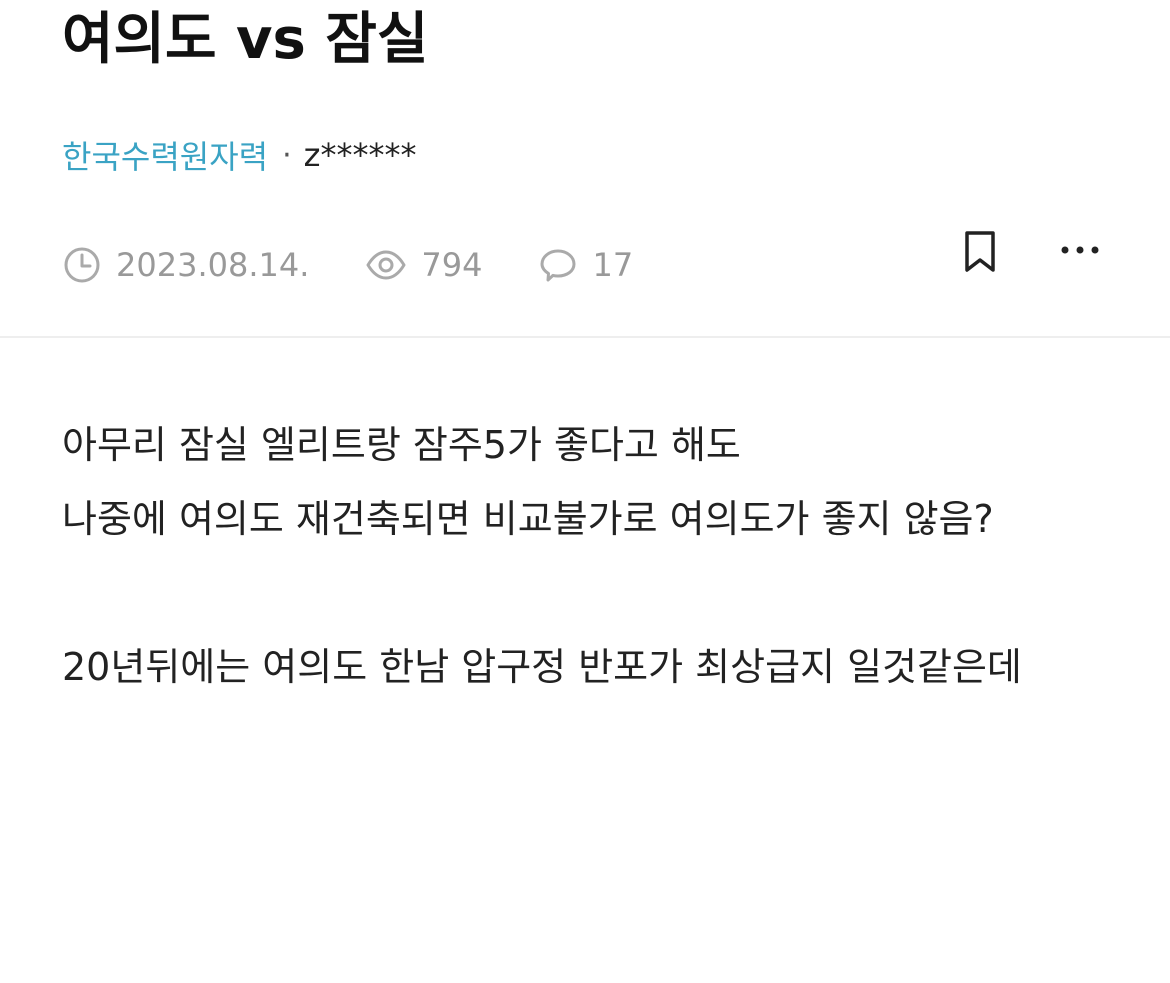 Image resolution: width=1170 pixels, height=983 pixels. I want to click on bookmark-icon, so click(980, 251).